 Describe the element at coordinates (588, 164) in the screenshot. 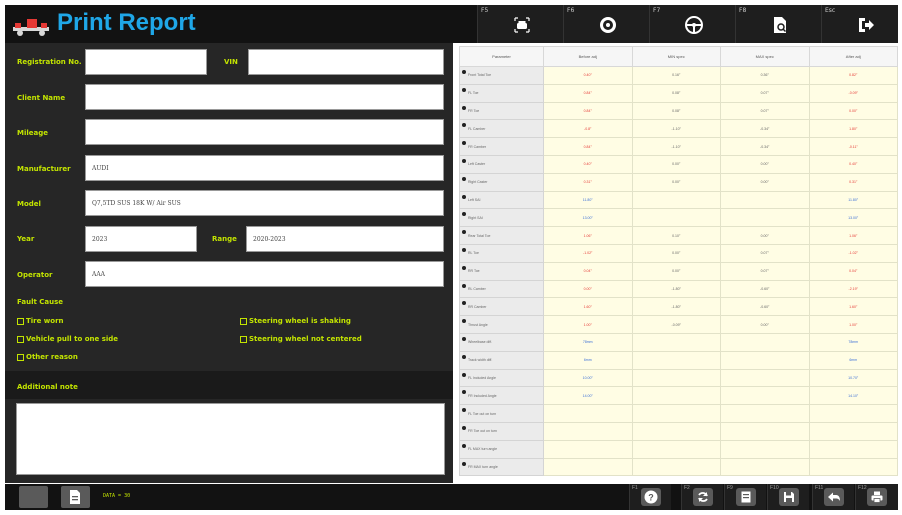

I see `before-adj-cell: 0.40°` at that location.